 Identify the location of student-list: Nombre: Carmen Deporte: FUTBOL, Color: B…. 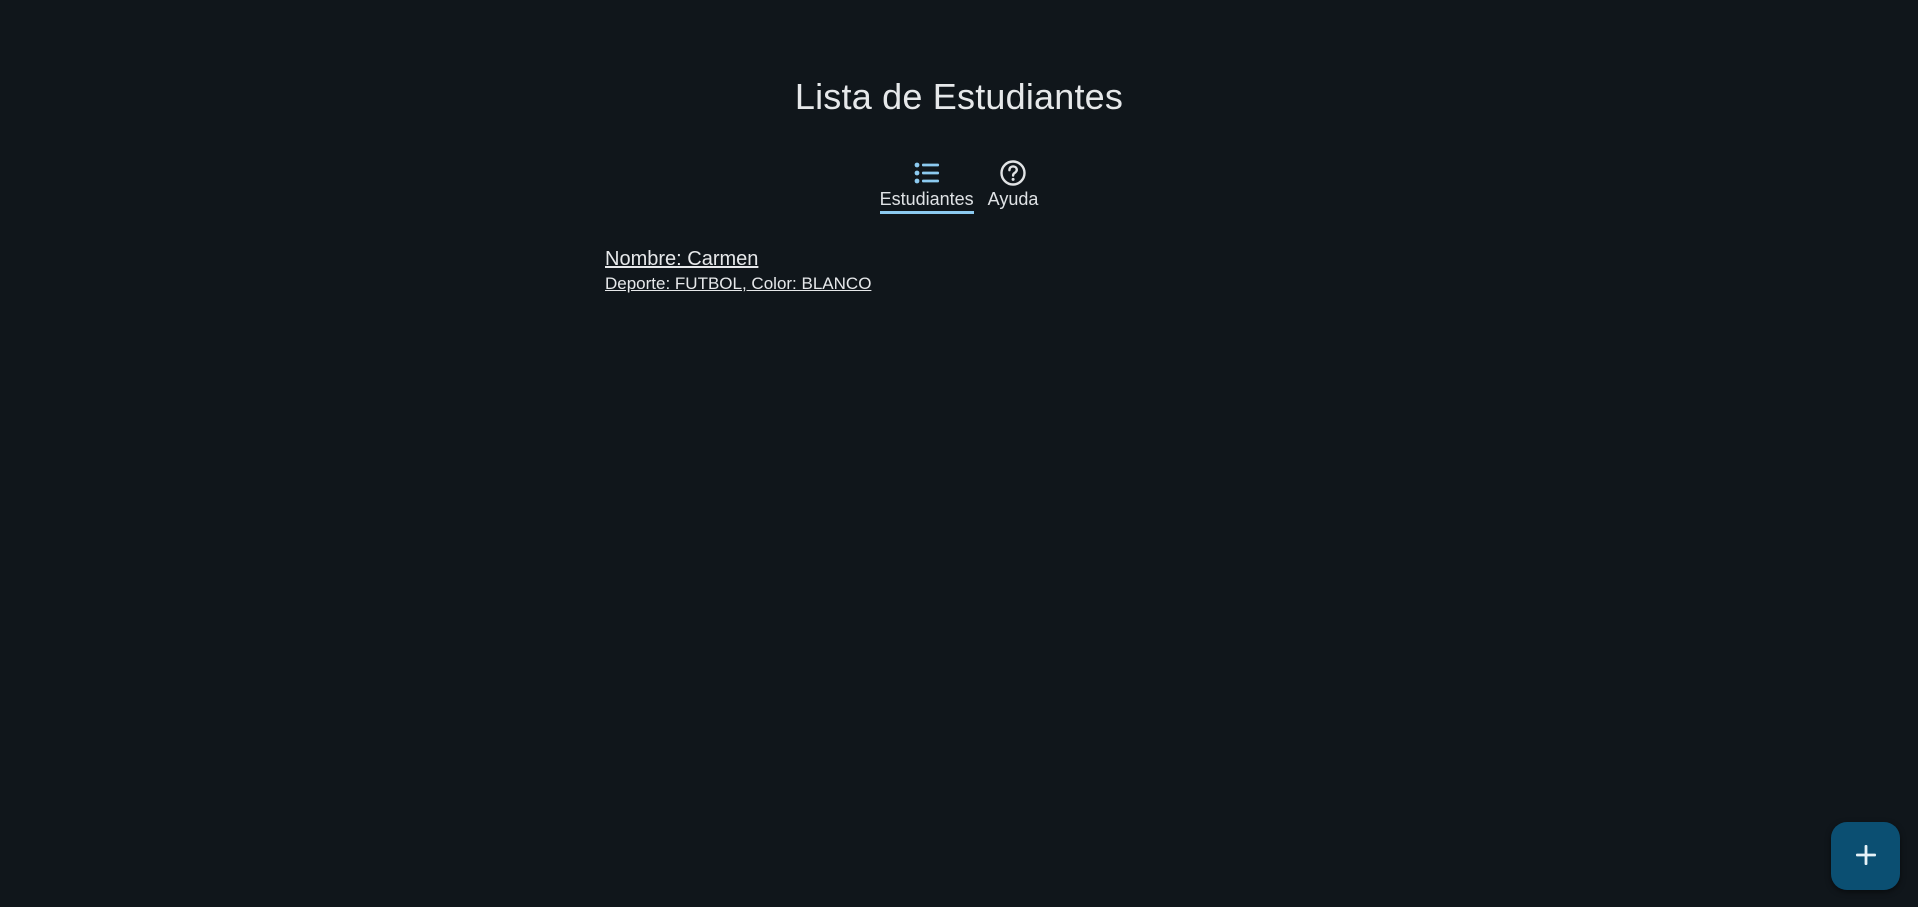
(738, 271).